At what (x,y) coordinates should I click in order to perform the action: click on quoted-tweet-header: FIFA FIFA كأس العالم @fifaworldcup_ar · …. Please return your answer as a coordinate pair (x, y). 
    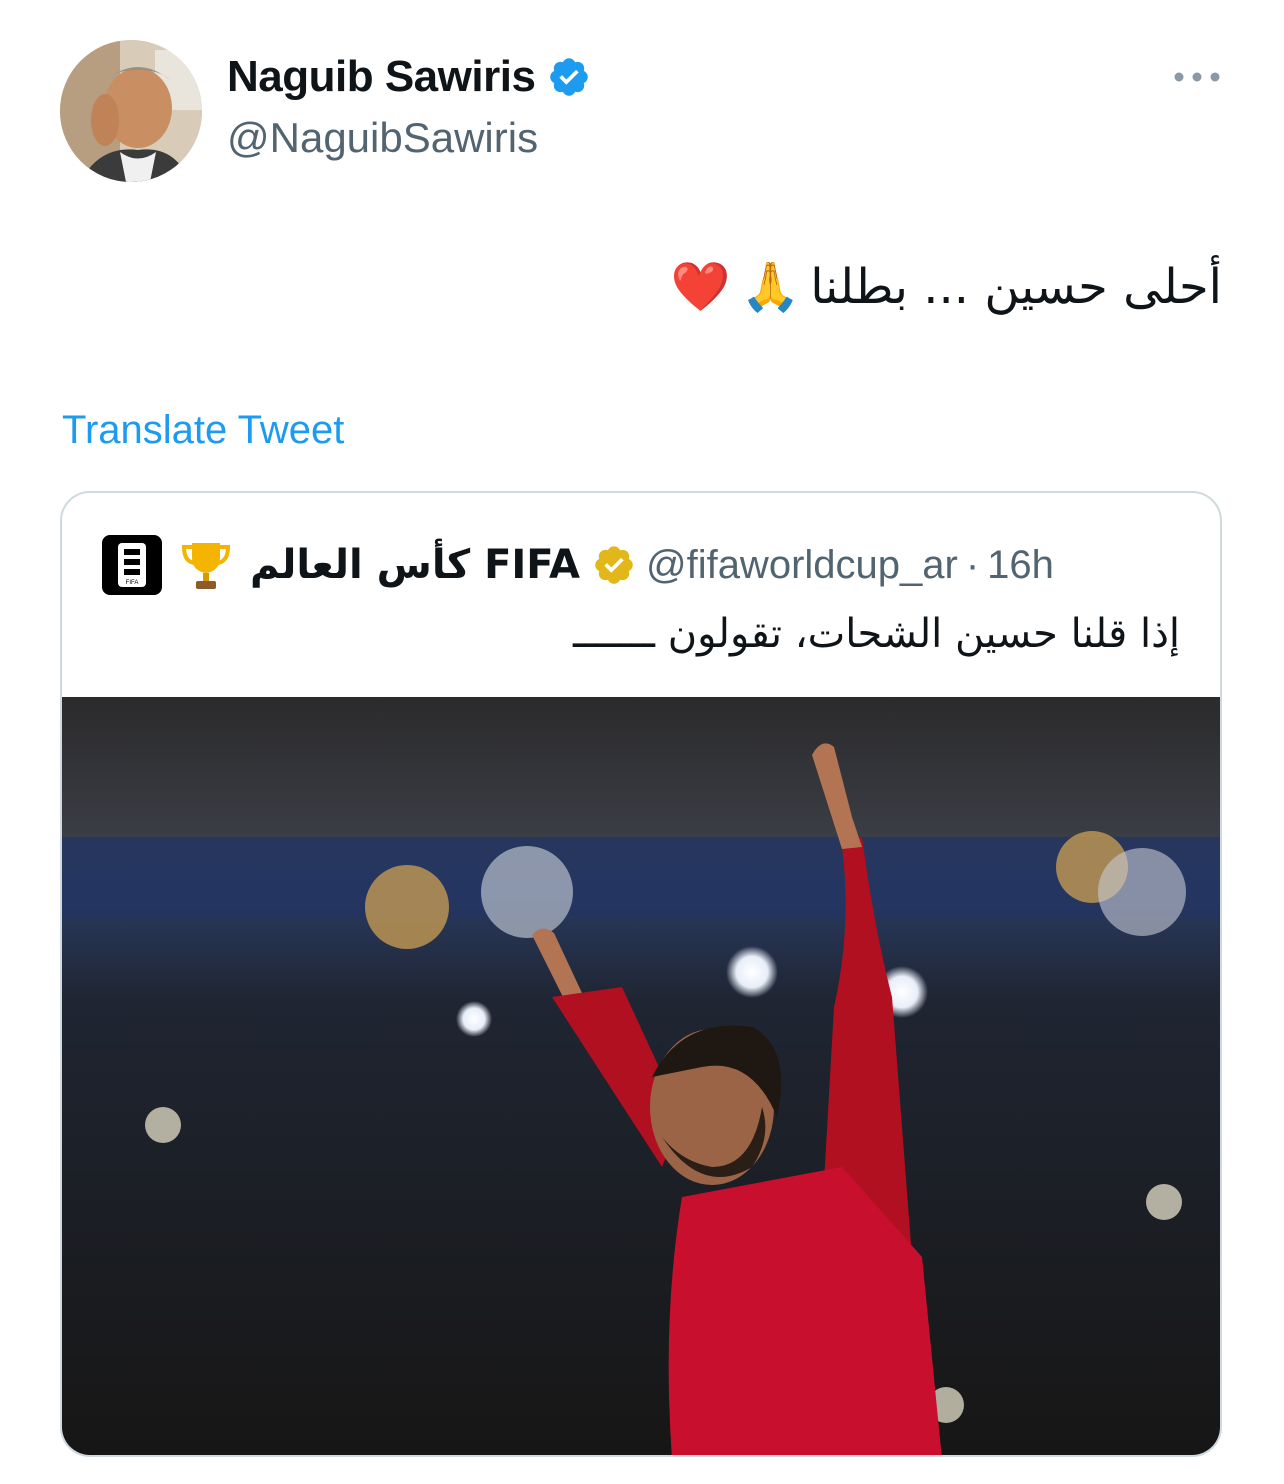
    Looking at the image, I should click on (647, 565).